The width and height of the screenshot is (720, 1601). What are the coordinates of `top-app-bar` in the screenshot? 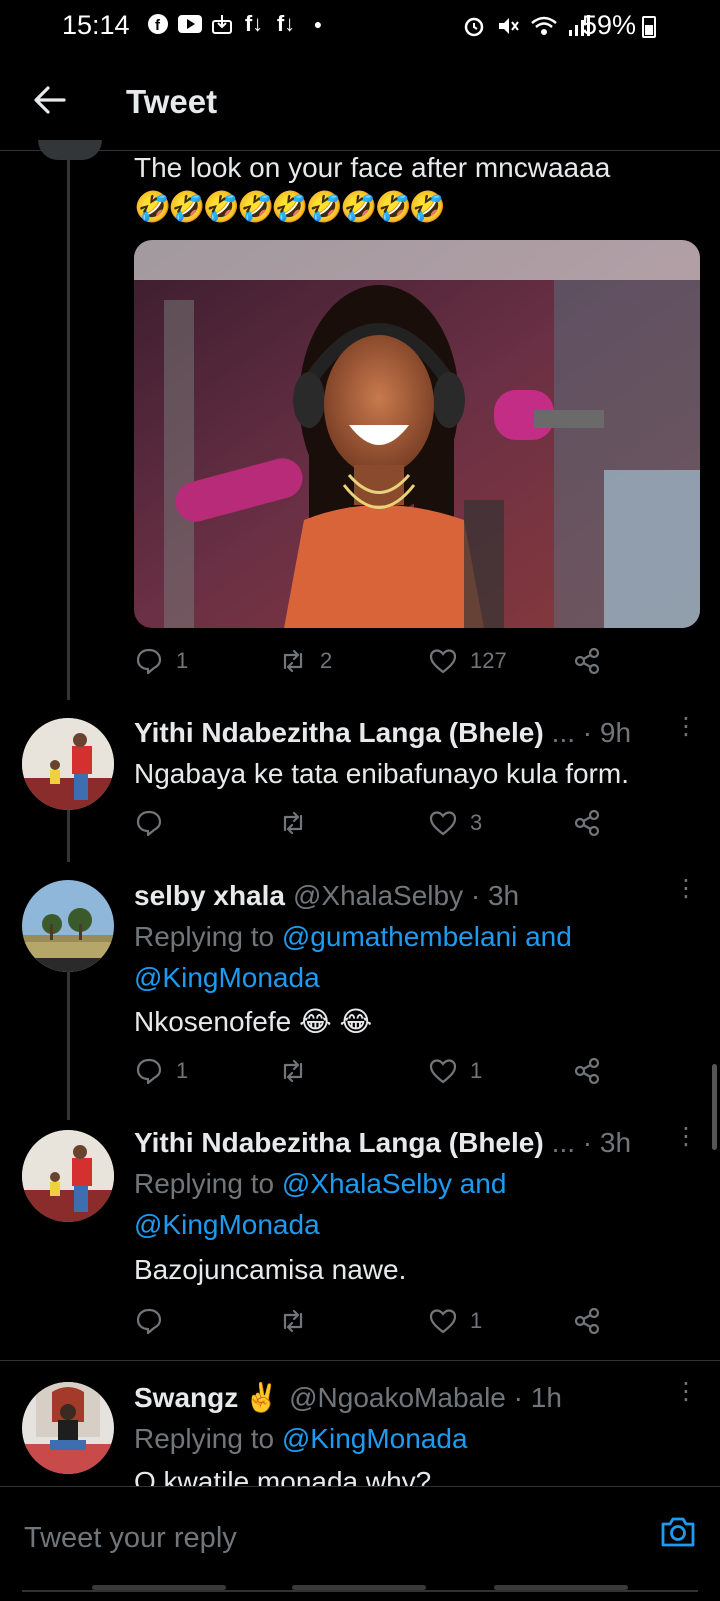 It's located at (360, 103).